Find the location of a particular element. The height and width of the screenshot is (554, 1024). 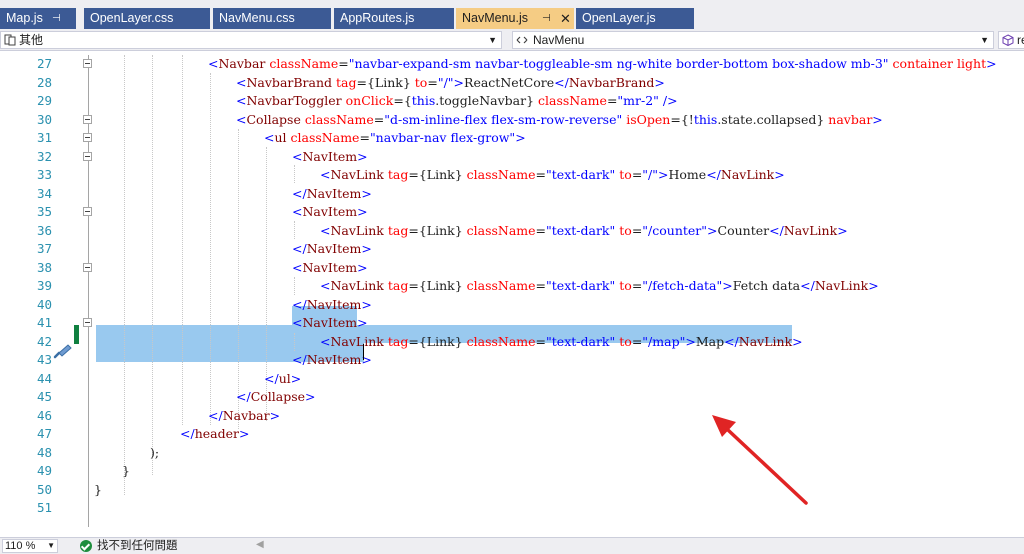

code-token: navbar is located at coordinates (850, 119).